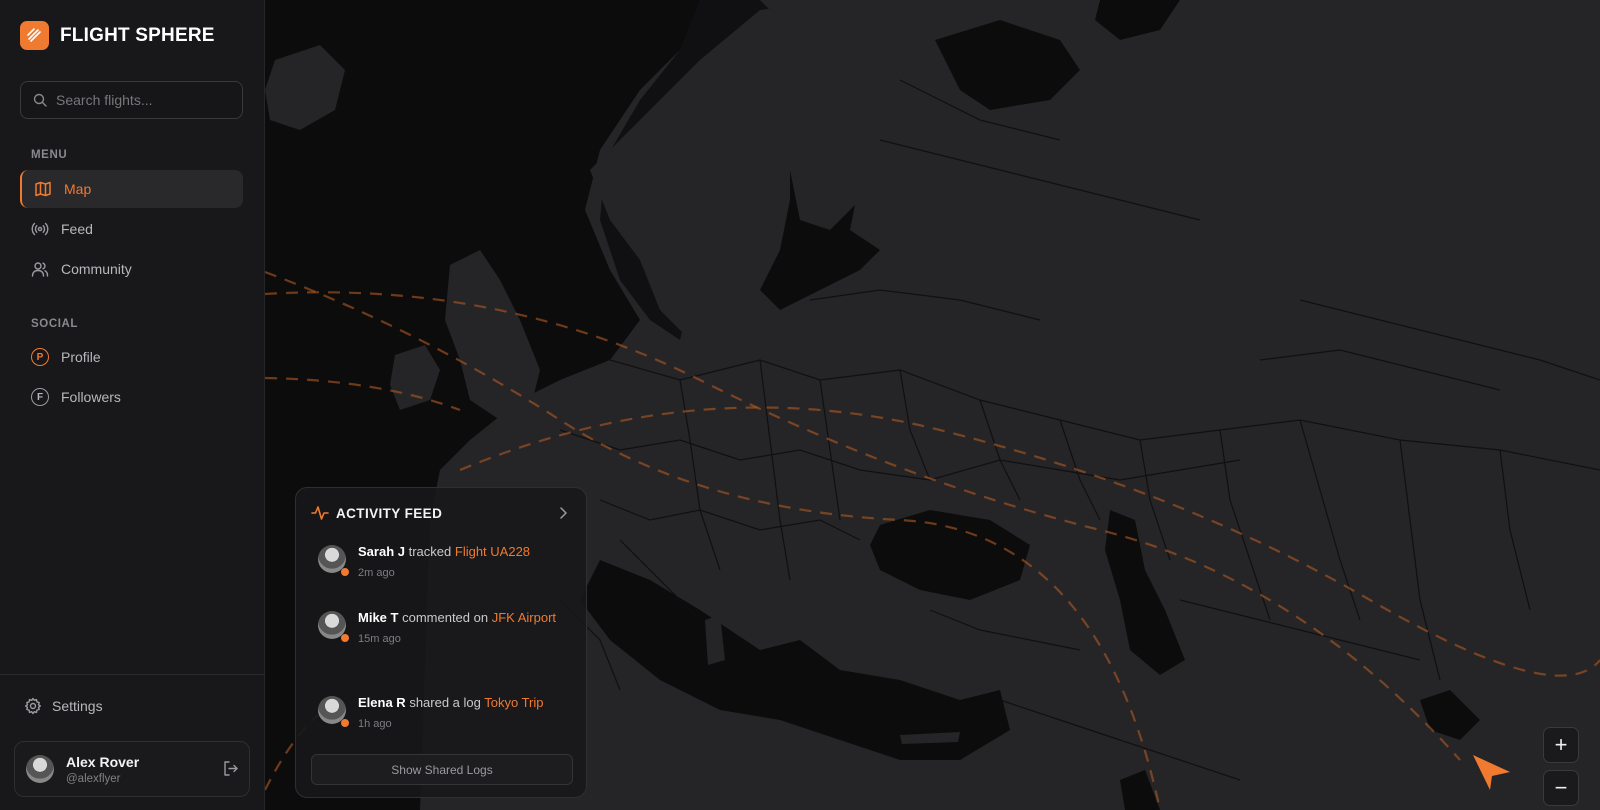 This screenshot has width=1600, height=810. Describe the element at coordinates (34, 35) in the screenshot. I see `brand-logo-icon` at that location.